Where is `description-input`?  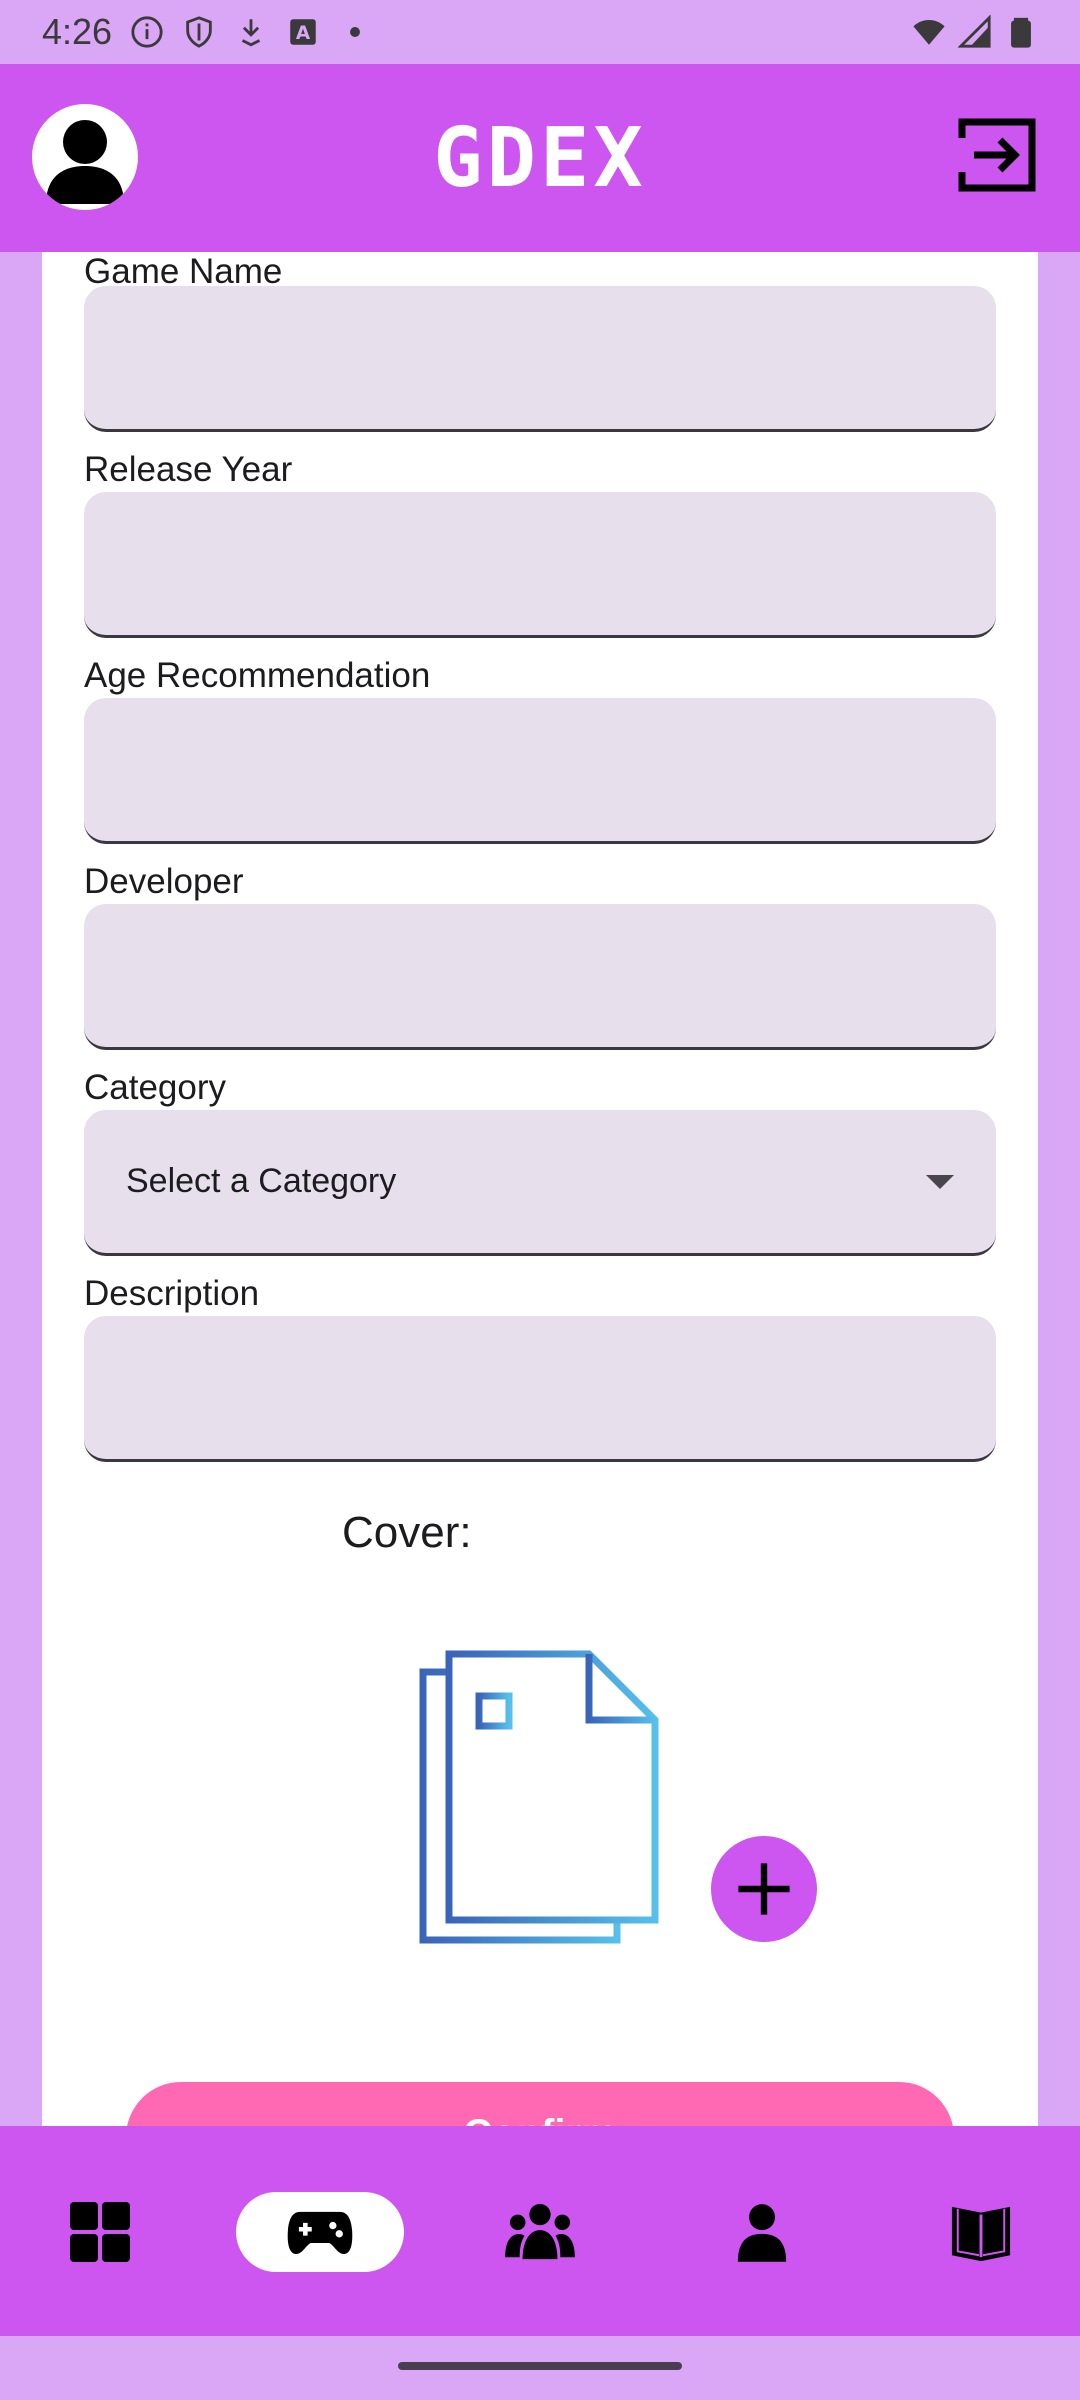
description-input is located at coordinates (540, 1389).